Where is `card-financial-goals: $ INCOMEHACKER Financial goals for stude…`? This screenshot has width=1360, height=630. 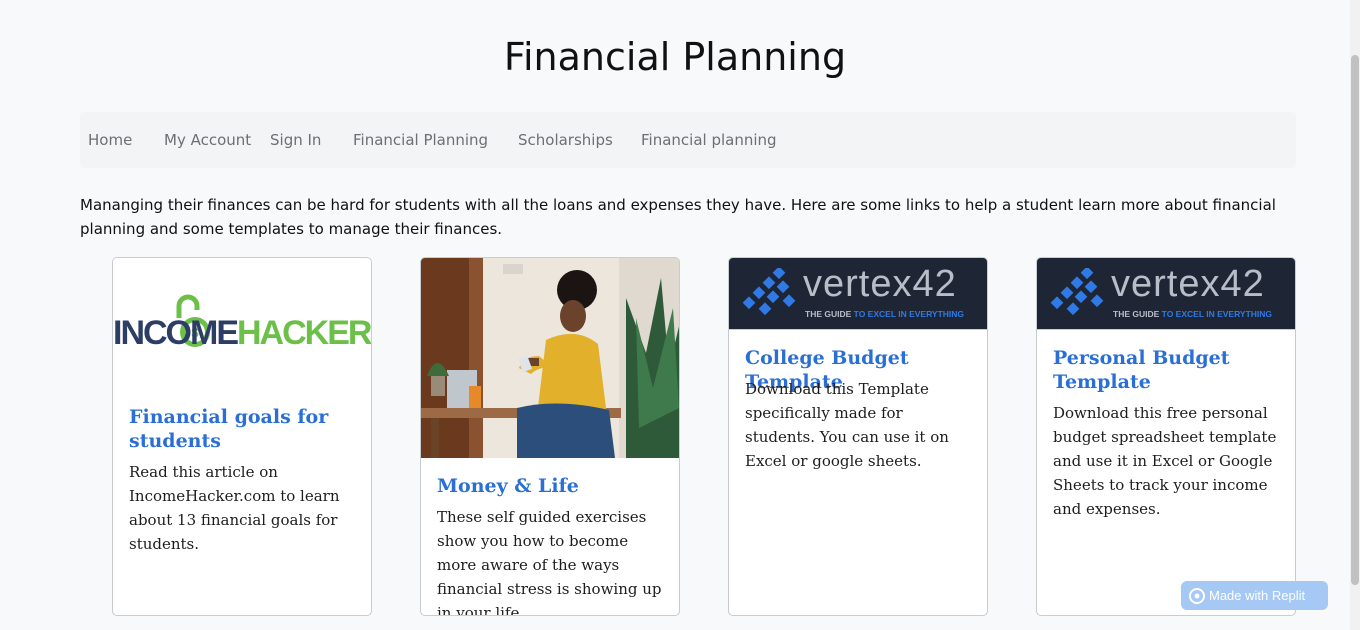 card-financial-goals: $ INCOMEHACKER Financial goals for stude… is located at coordinates (242, 436).